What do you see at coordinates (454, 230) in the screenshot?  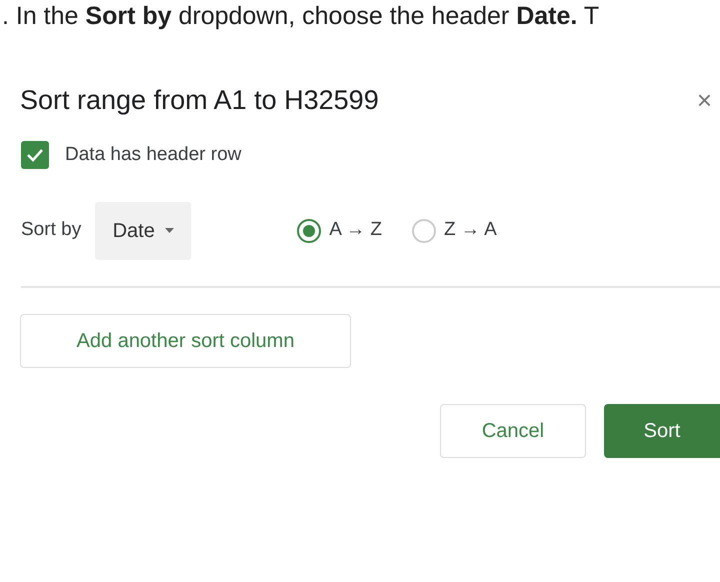 I see `sort-order-radio: Z → A` at bounding box center [454, 230].